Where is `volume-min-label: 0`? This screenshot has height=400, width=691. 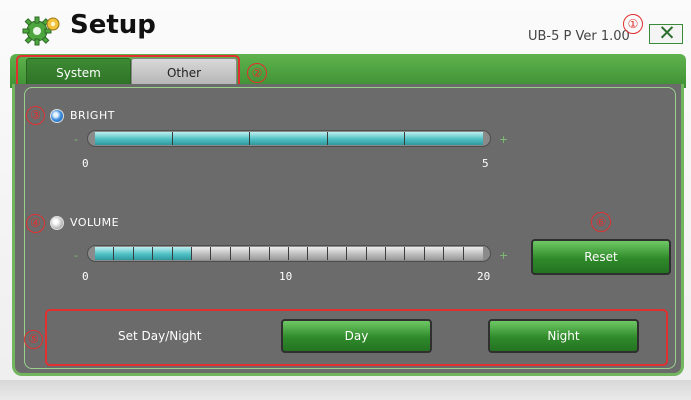 volume-min-label: 0 is located at coordinates (85, 276).